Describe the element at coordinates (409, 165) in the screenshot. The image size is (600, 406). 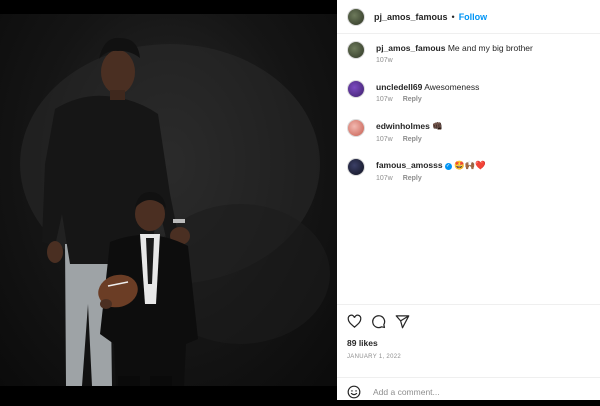
I see `comment-username: famous_amosss` at that location.